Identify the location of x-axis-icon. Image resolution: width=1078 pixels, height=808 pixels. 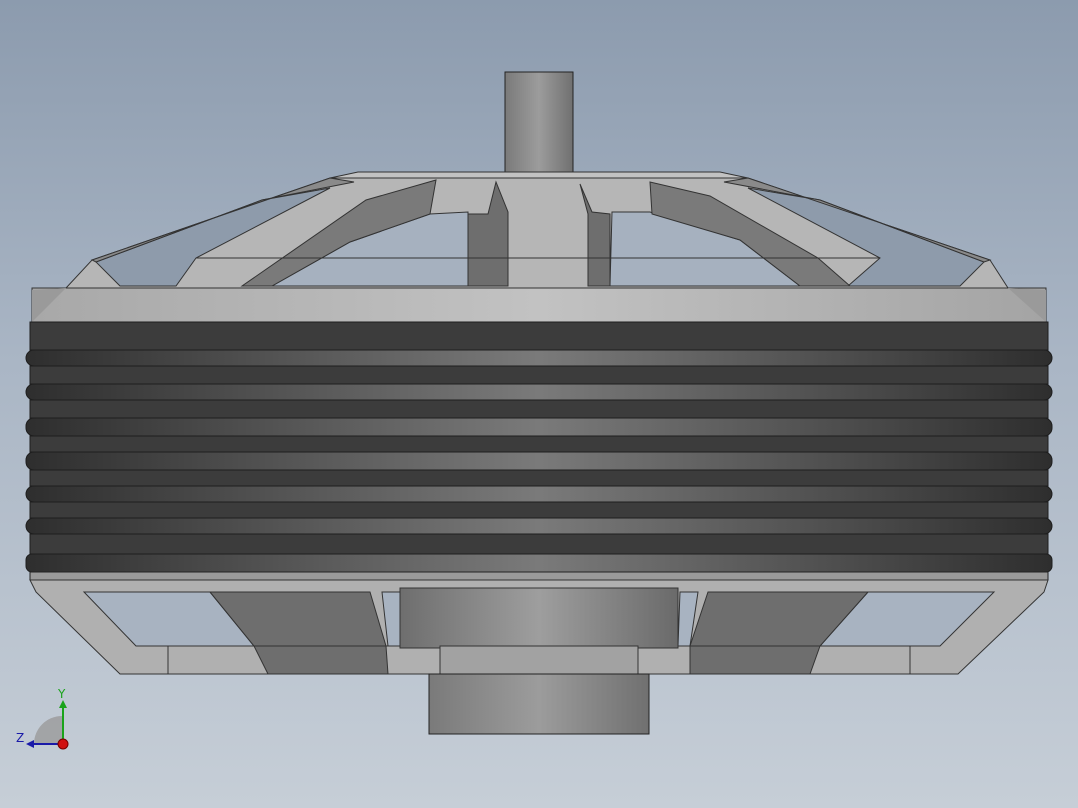
(63, 744).